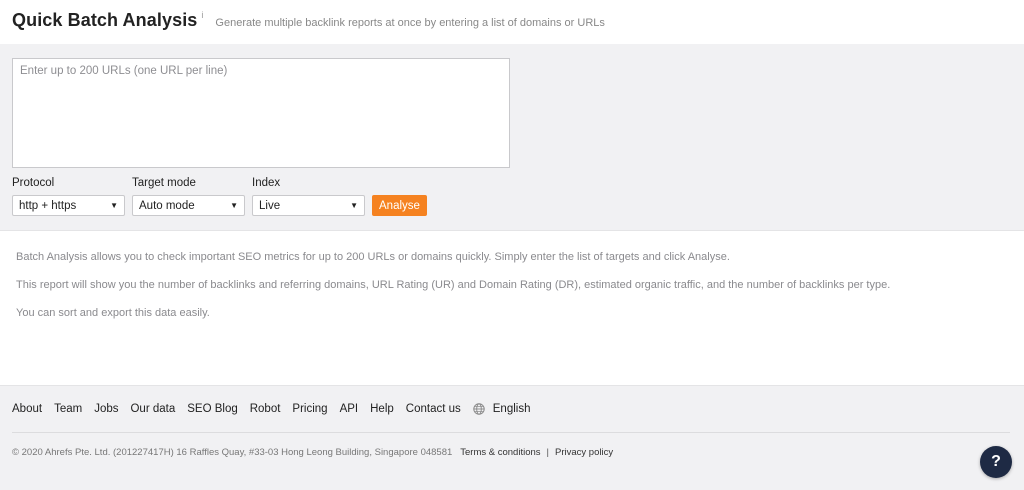 This screenshot has width=1024, height=490. I want to click on index-label: Index, so click(266, 183).